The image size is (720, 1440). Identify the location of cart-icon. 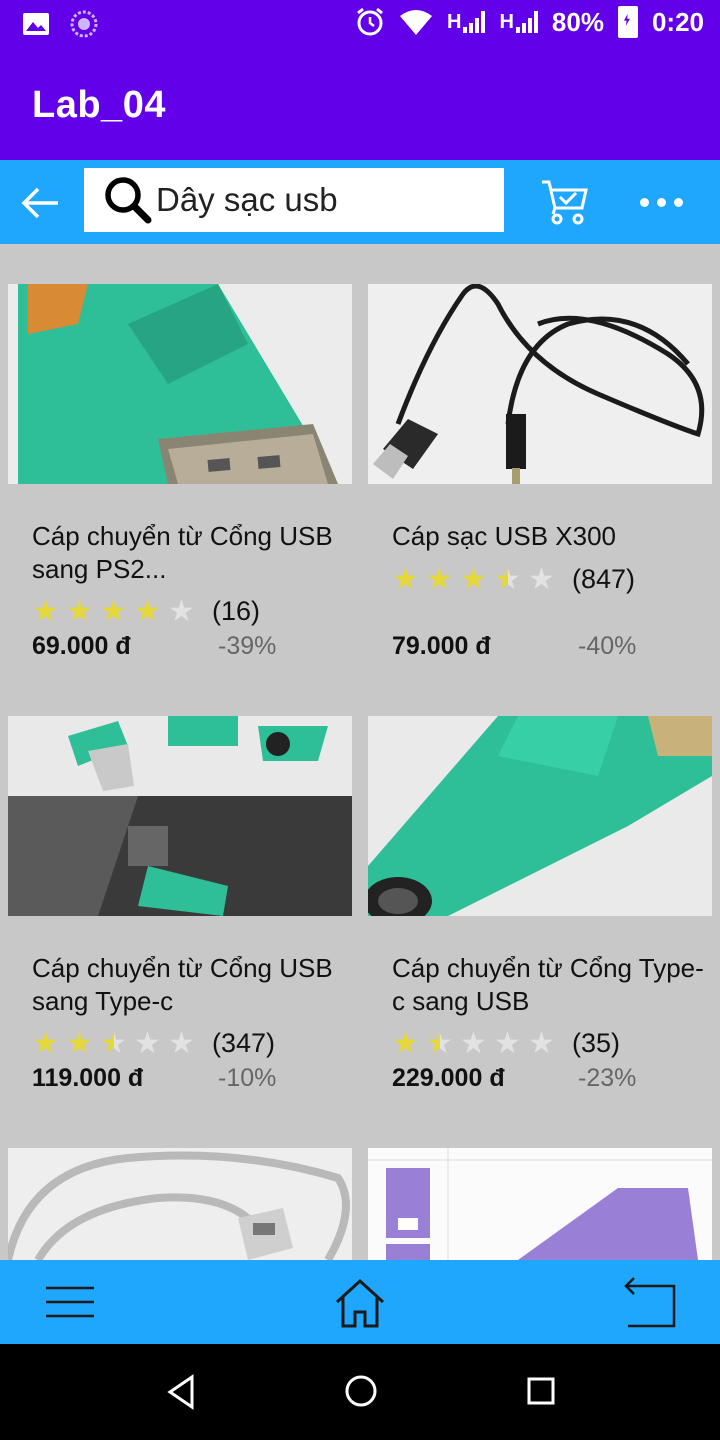
(565, 201).